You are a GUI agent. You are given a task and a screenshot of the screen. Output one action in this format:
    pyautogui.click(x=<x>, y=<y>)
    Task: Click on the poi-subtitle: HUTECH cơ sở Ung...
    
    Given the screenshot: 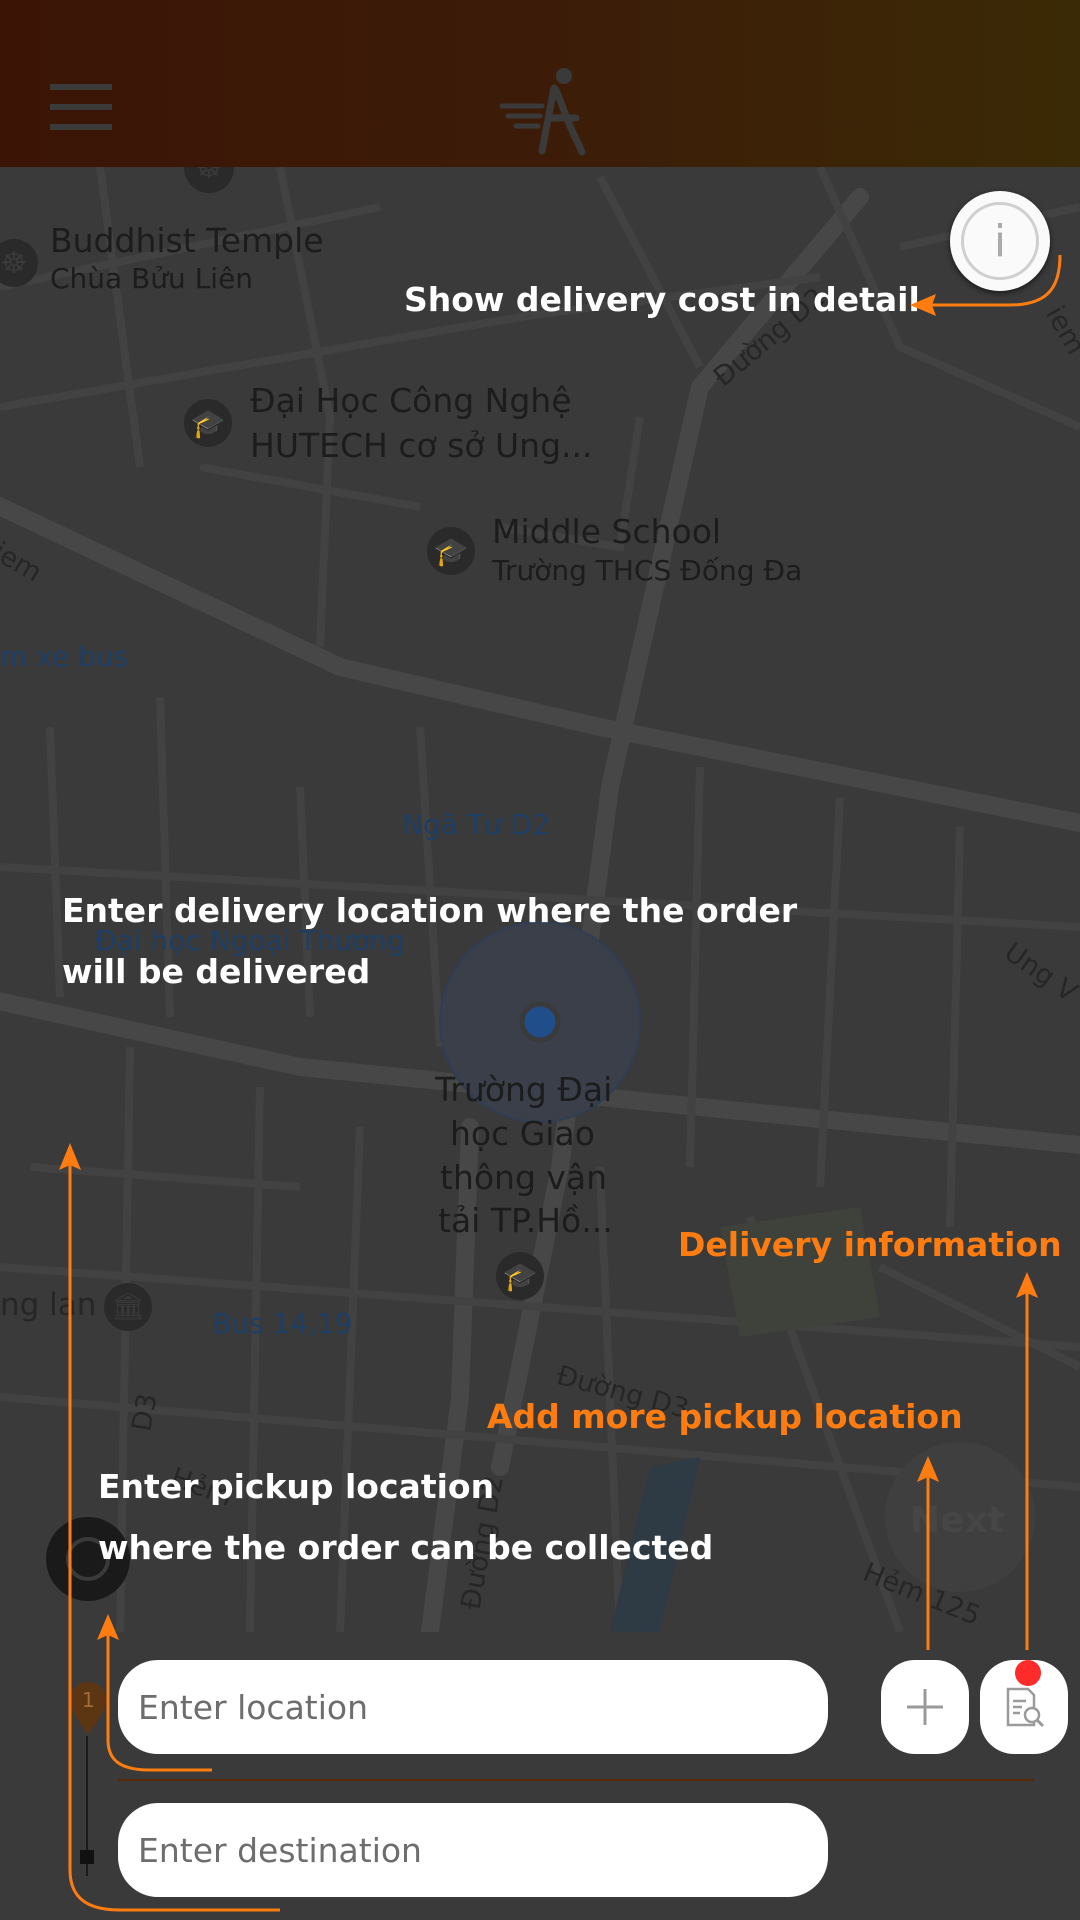 What is the action you would take?
    pyautogui.click(x=421, y=445)
    